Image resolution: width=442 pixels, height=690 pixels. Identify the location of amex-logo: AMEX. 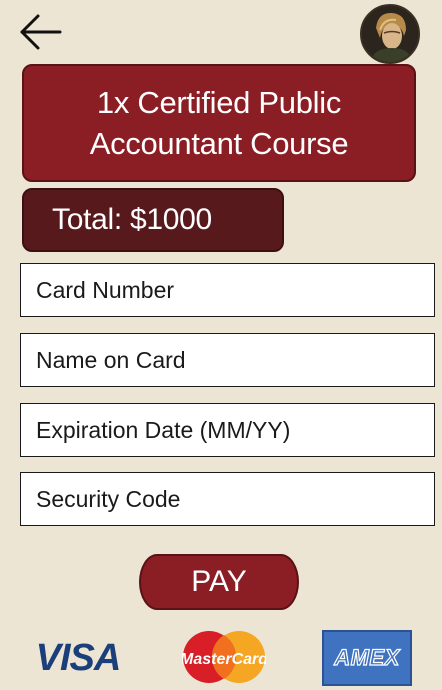
(367, 658).